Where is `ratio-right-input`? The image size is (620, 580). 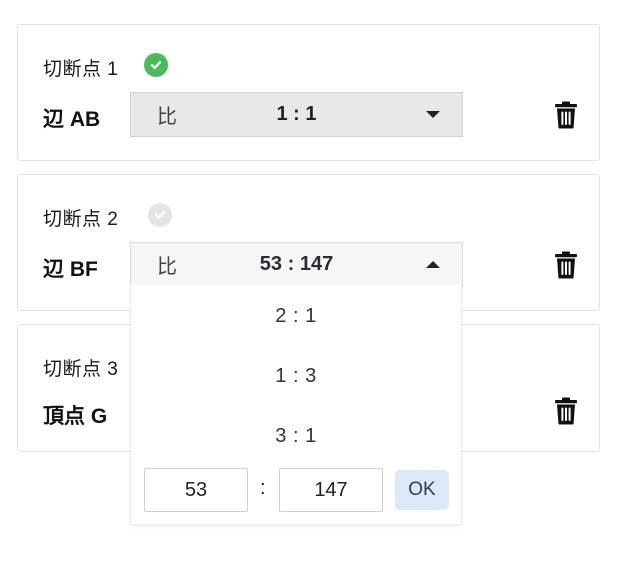 ratio-right-input is located at coordinates (331, 490).